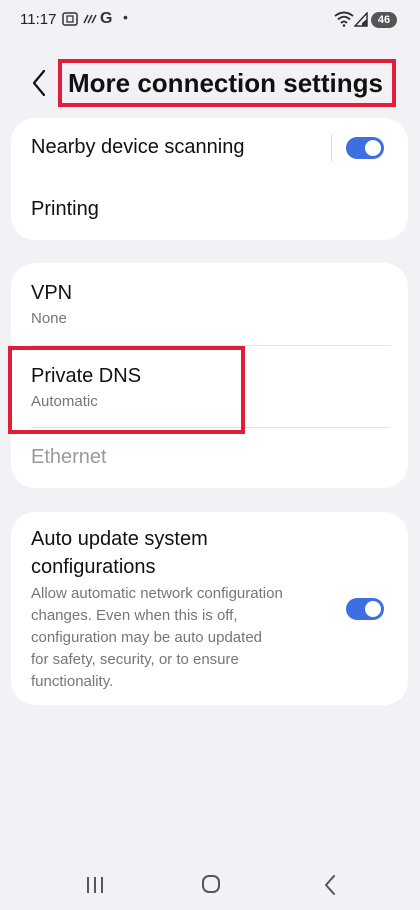 Image resolution: width=420 pixels, height=910 pixels. Describe the element at coordinates (146, 637) in the screenshot. I see `description-line-3: configuration may be auto updated` at that location.